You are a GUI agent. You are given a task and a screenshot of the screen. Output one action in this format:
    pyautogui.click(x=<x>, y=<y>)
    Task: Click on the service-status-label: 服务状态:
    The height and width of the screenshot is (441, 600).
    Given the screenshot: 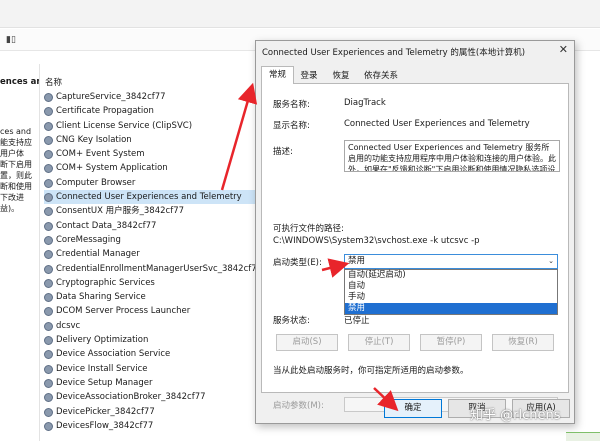 What is the action you would take?
    pyautogui.click(x=291, y=321)
    